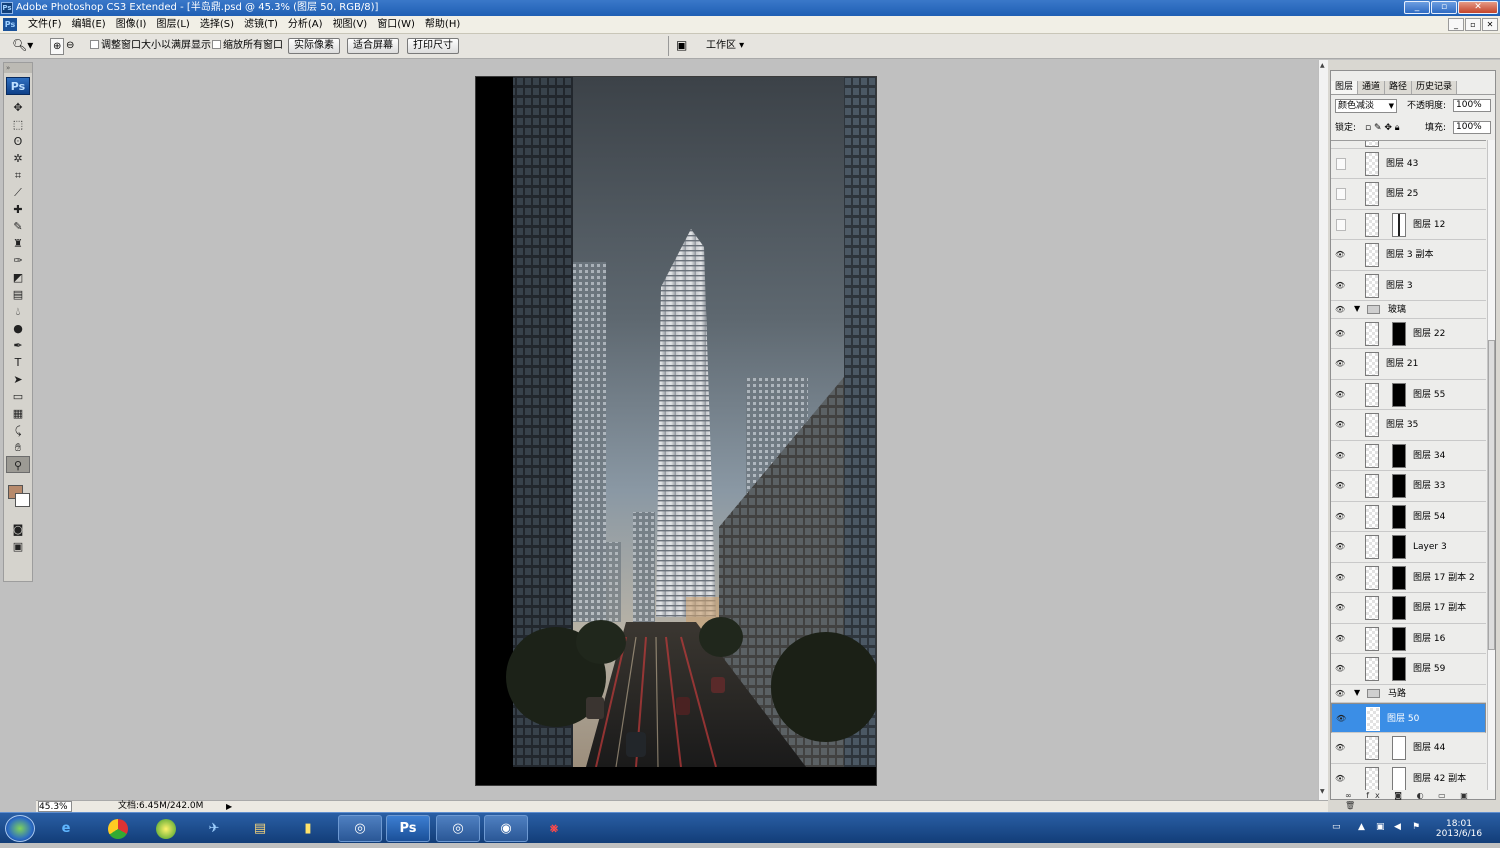 This screenshot has height=848, width=1500. I want to click on layer-row: 👁︎ 图层 33, so click(1408, 486).